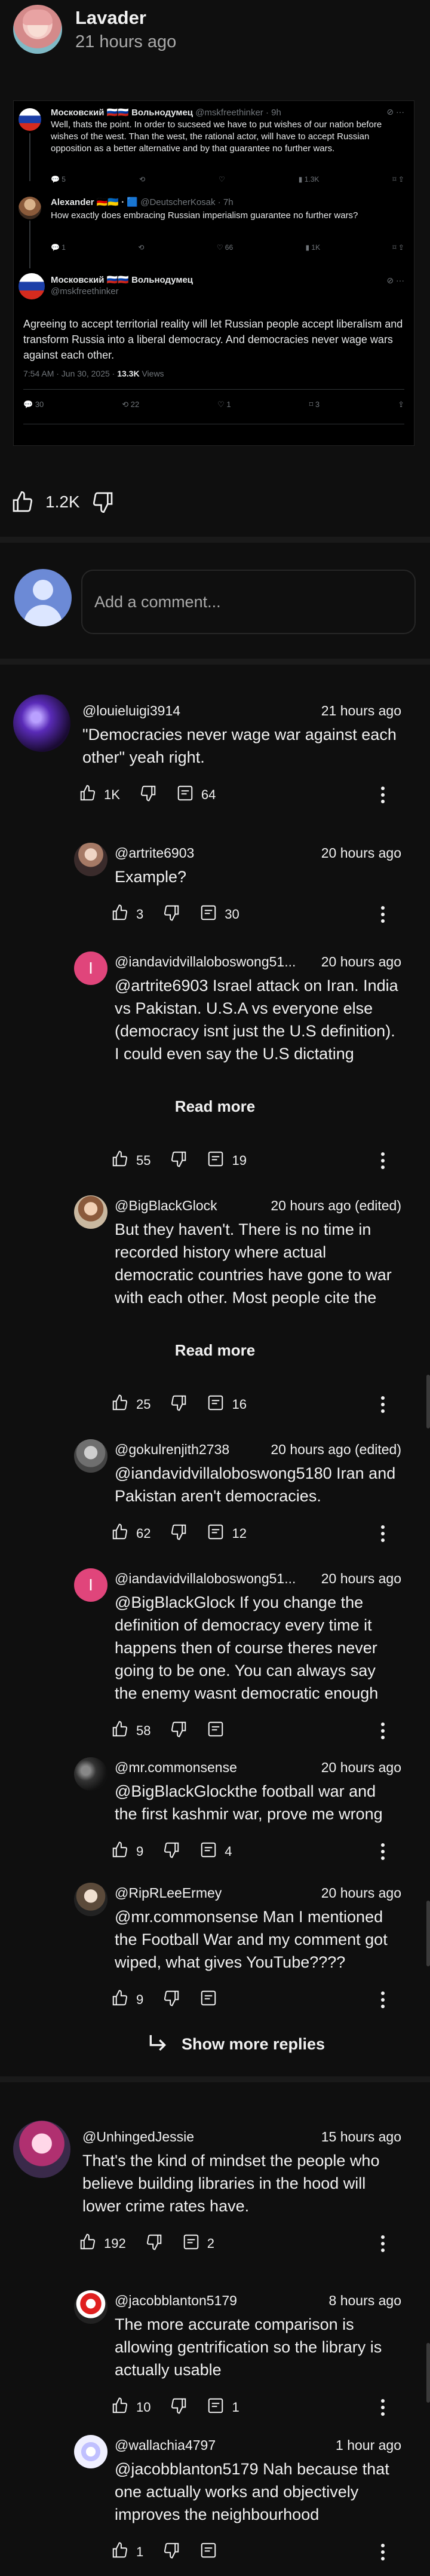 The width and height of the screenshot is (430, 2576). Describe the element at coordinates (361, 1893) in the screenshot. I see `comment-time: 20 hours ago` at that location.